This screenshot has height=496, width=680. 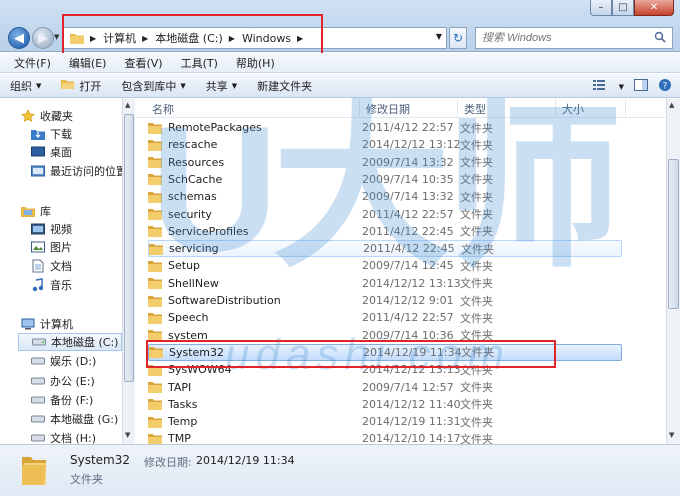 What do you see at coordinates (72, 381) in the screenshot?
I see `nav-drive-e-label: 办公 (E:)` at bounding box center [72, 381].